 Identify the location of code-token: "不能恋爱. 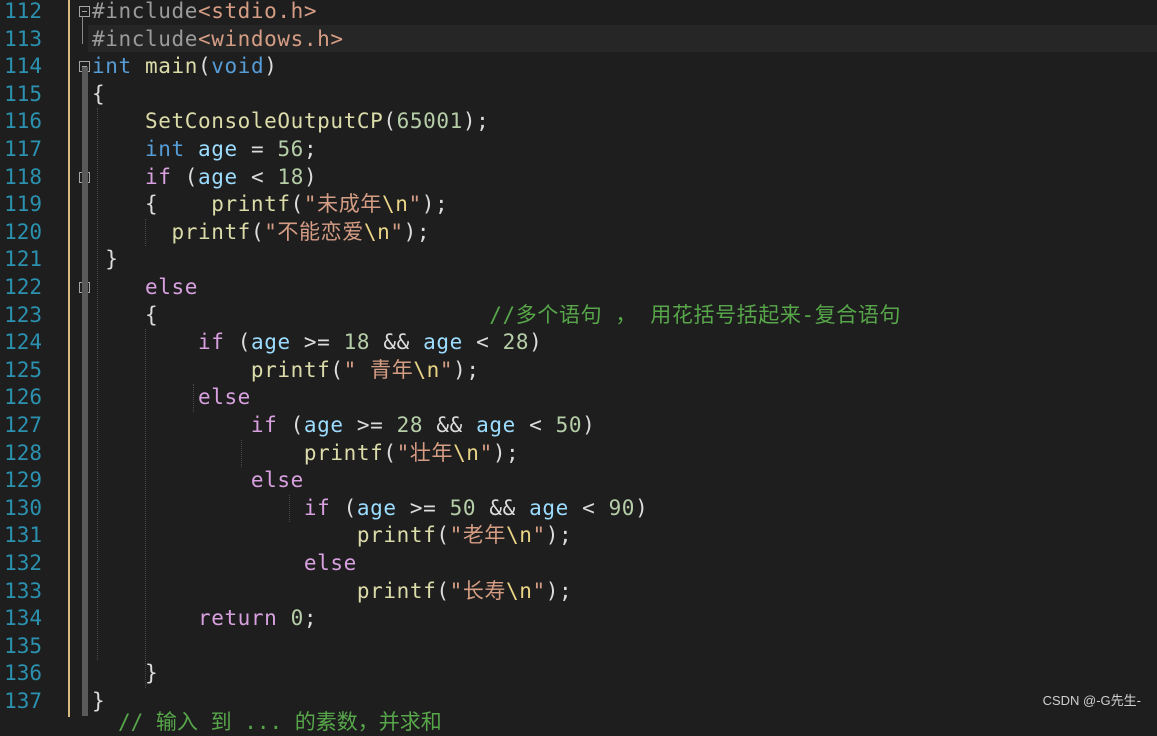
(314, 231).